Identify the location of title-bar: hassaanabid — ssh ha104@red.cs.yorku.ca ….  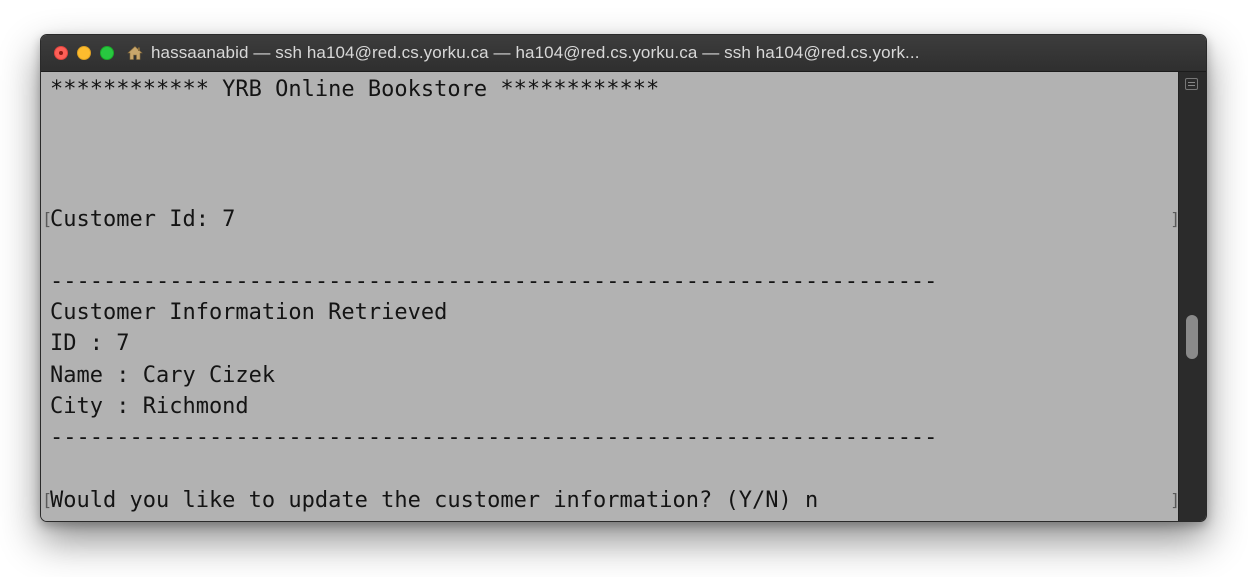
(623, 53).